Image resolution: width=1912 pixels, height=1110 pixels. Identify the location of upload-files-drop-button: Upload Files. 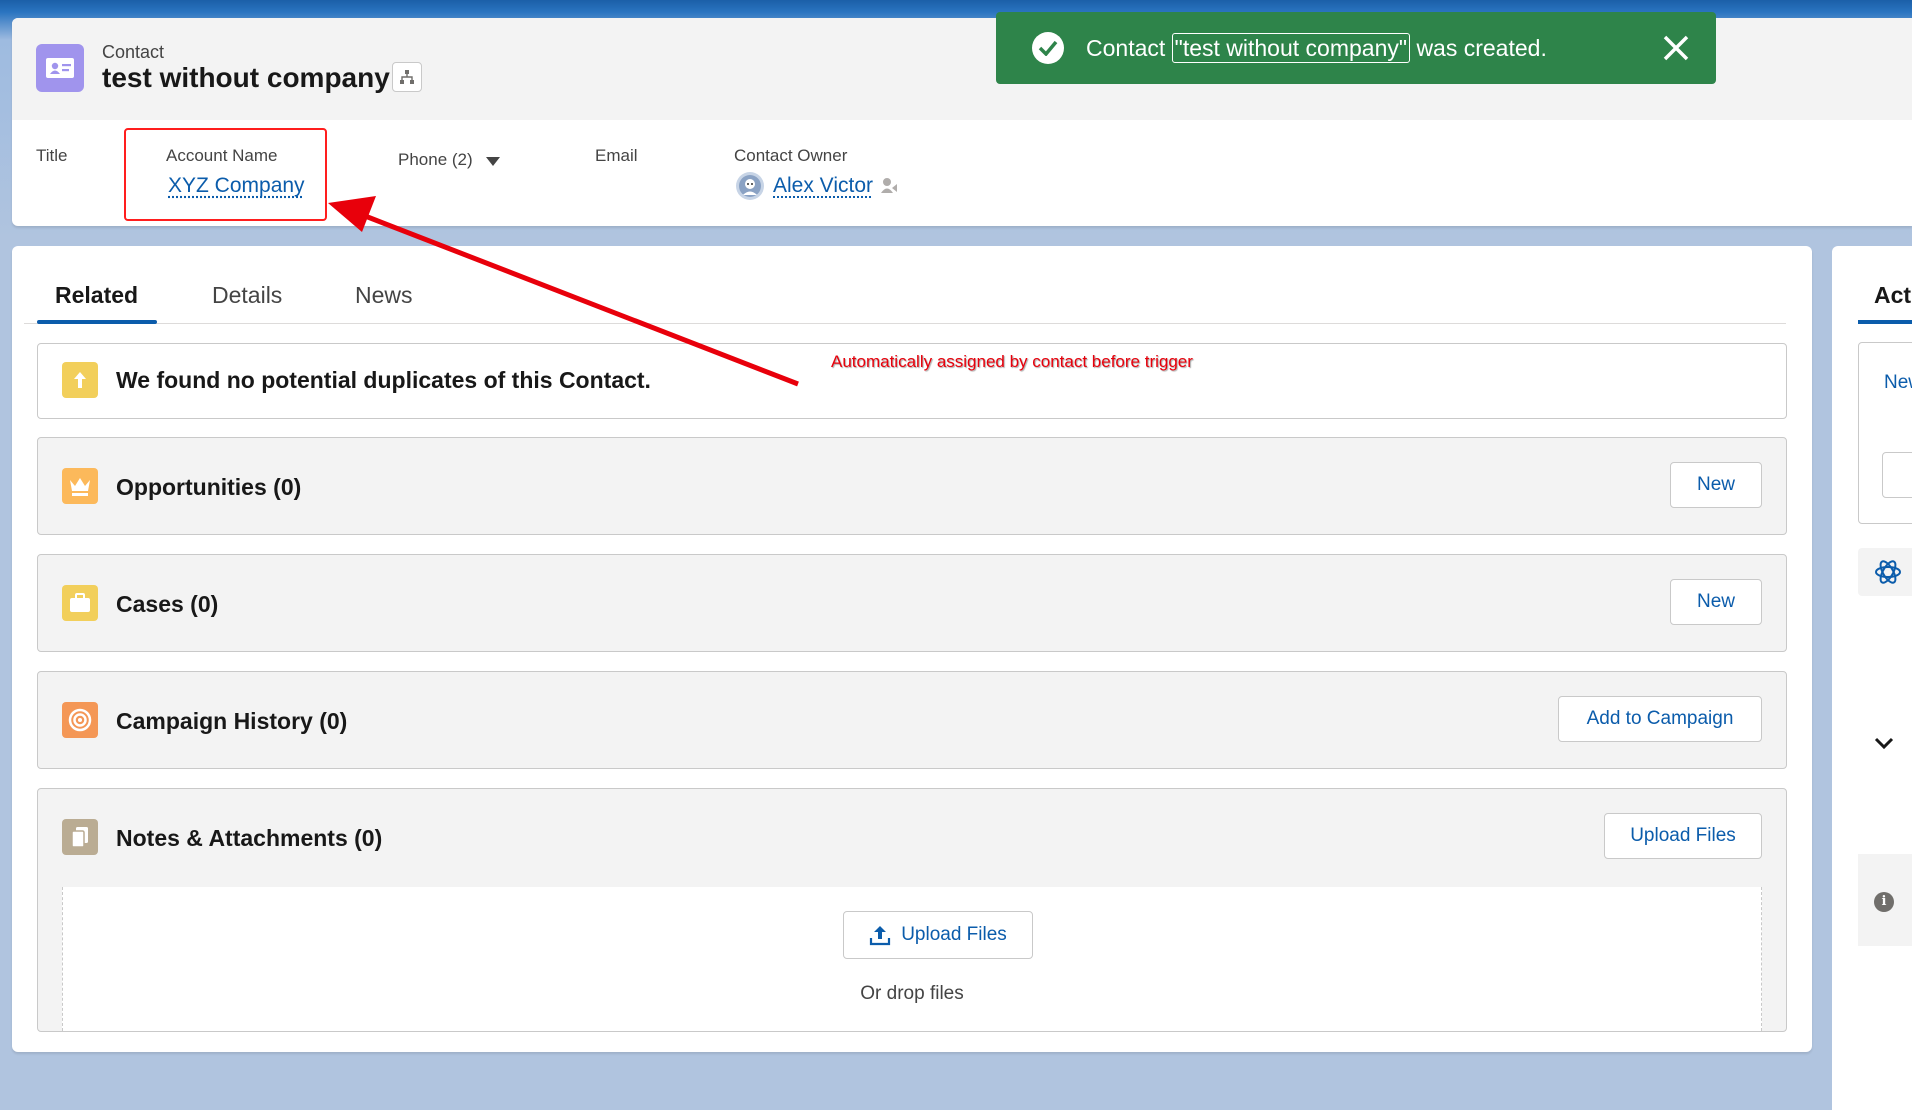
(938, 935).